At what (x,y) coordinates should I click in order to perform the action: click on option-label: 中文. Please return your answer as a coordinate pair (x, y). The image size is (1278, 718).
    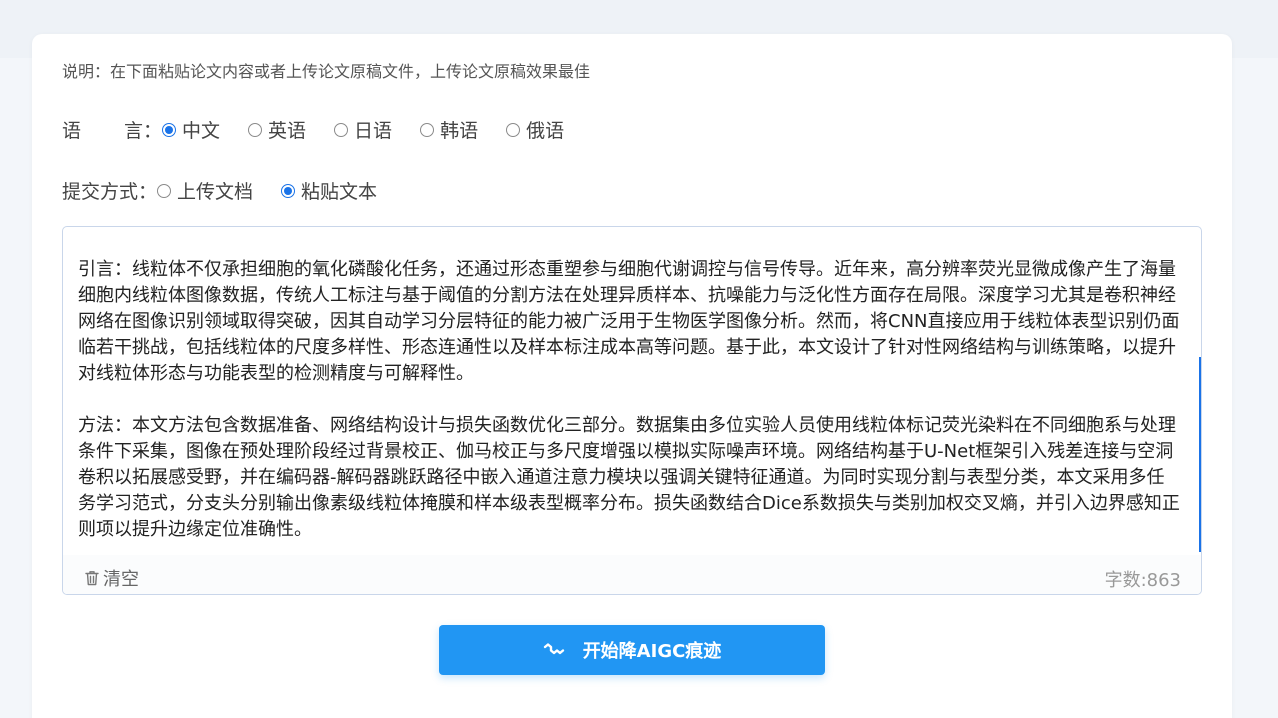
    Looking at the image, I should click on (201, 131).